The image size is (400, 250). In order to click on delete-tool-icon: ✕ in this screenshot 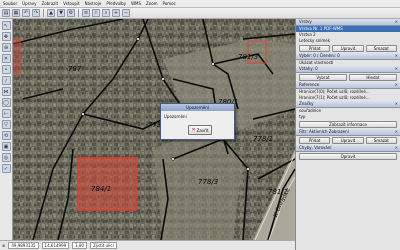, I will do `click(6, 58)`.